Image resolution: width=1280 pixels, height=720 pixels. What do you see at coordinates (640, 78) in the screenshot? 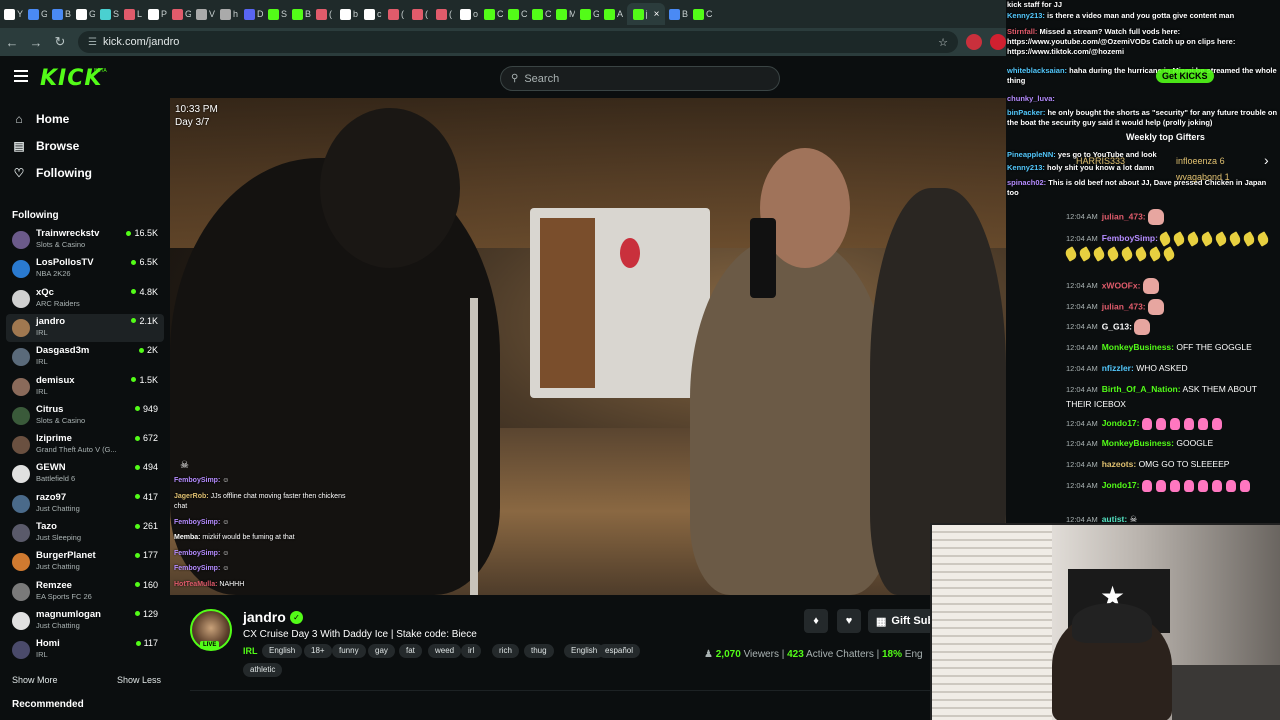
I see `search-input: ⚲ Search` at bounding box center [640, 78].